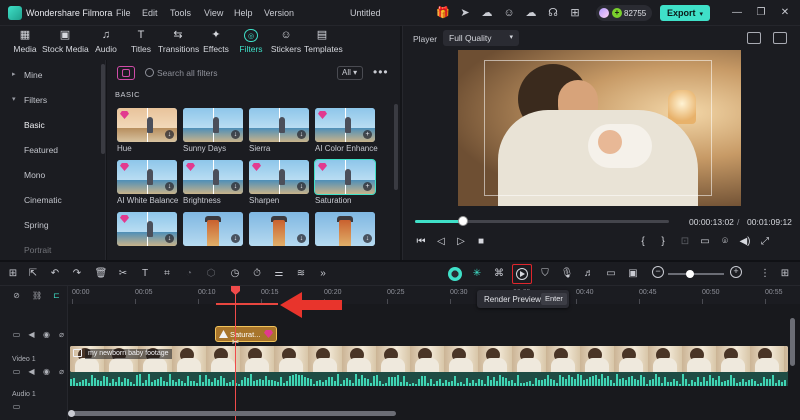  Describe the element at coordinates (235, 353) in the screenshot. I see `playhead: ✂` at that location.